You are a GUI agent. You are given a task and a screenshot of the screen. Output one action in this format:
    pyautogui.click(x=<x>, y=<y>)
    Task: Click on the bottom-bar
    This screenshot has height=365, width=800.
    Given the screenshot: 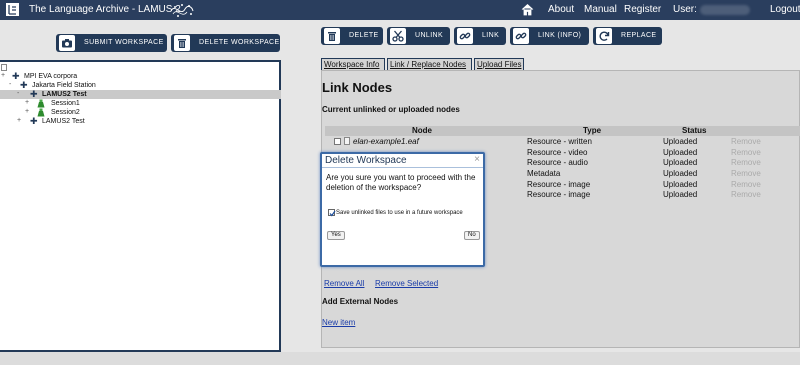 What is the action you would take?
    pyautogui.click(x=400, y=358)
    